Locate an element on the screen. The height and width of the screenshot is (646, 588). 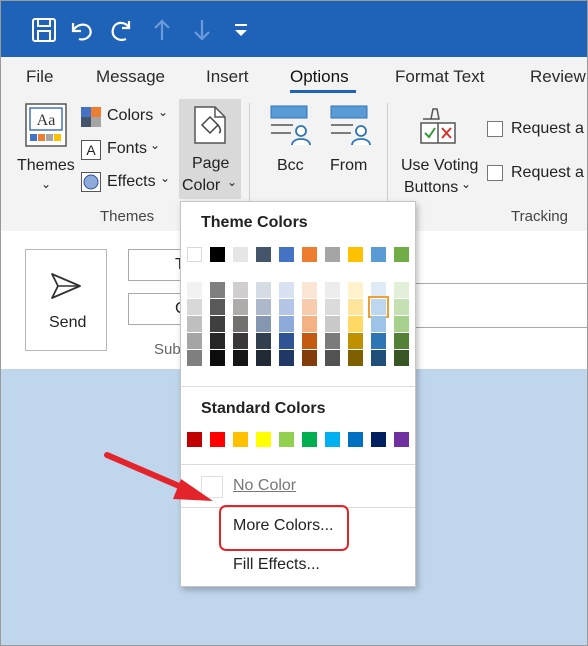
callout-arrow-icon is located at coordinates (158, 476).